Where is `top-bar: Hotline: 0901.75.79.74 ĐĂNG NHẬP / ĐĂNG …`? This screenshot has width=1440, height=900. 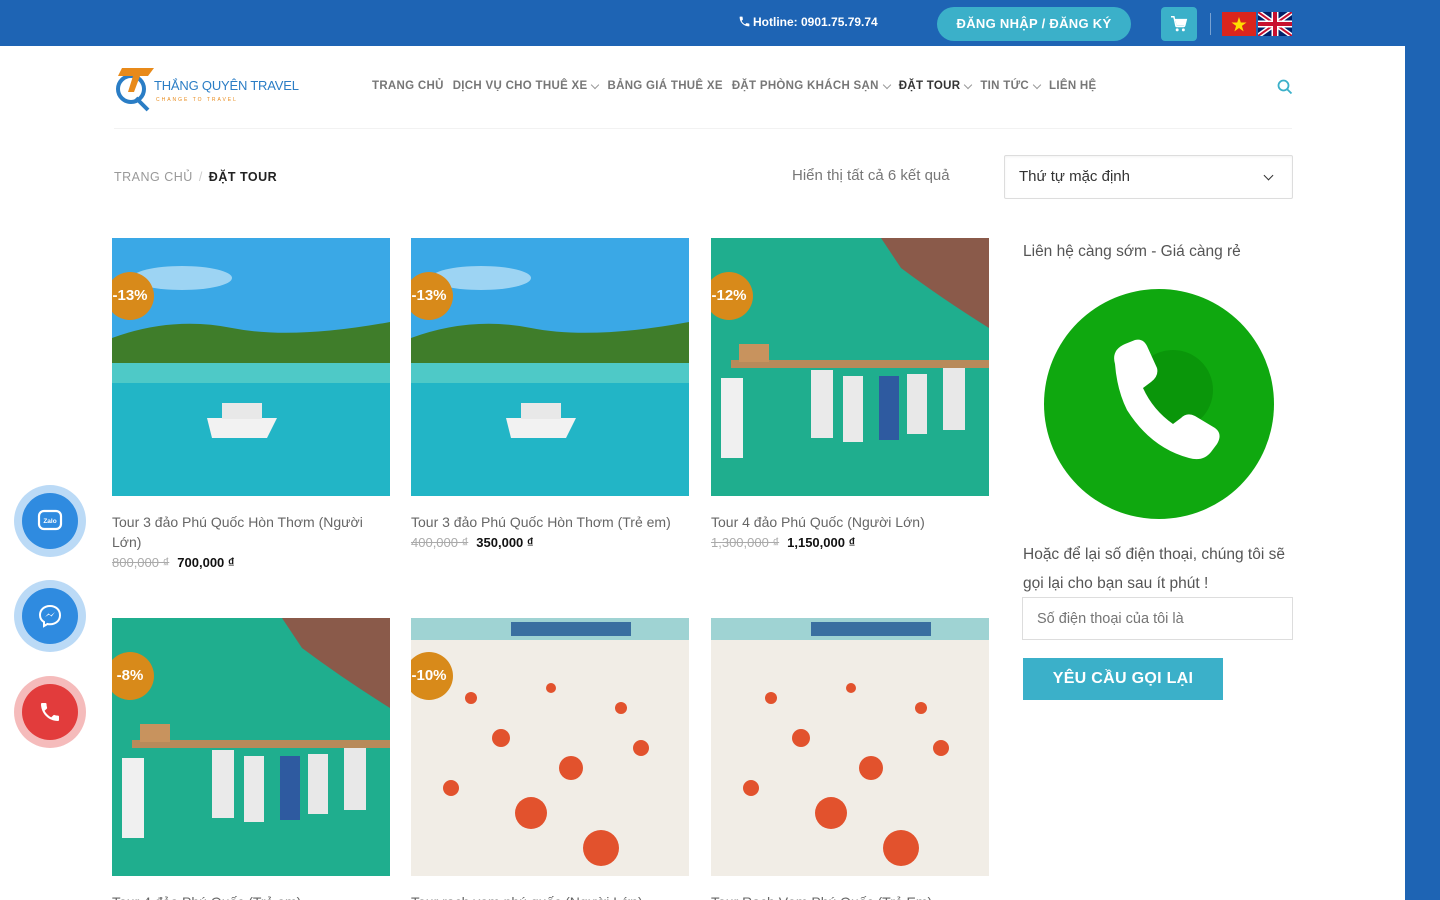
top-bar: Hotline: 0901.75.79.74 ĐĂNG NHẬP / ĐĂNG … is located at coordinates (720, 23).